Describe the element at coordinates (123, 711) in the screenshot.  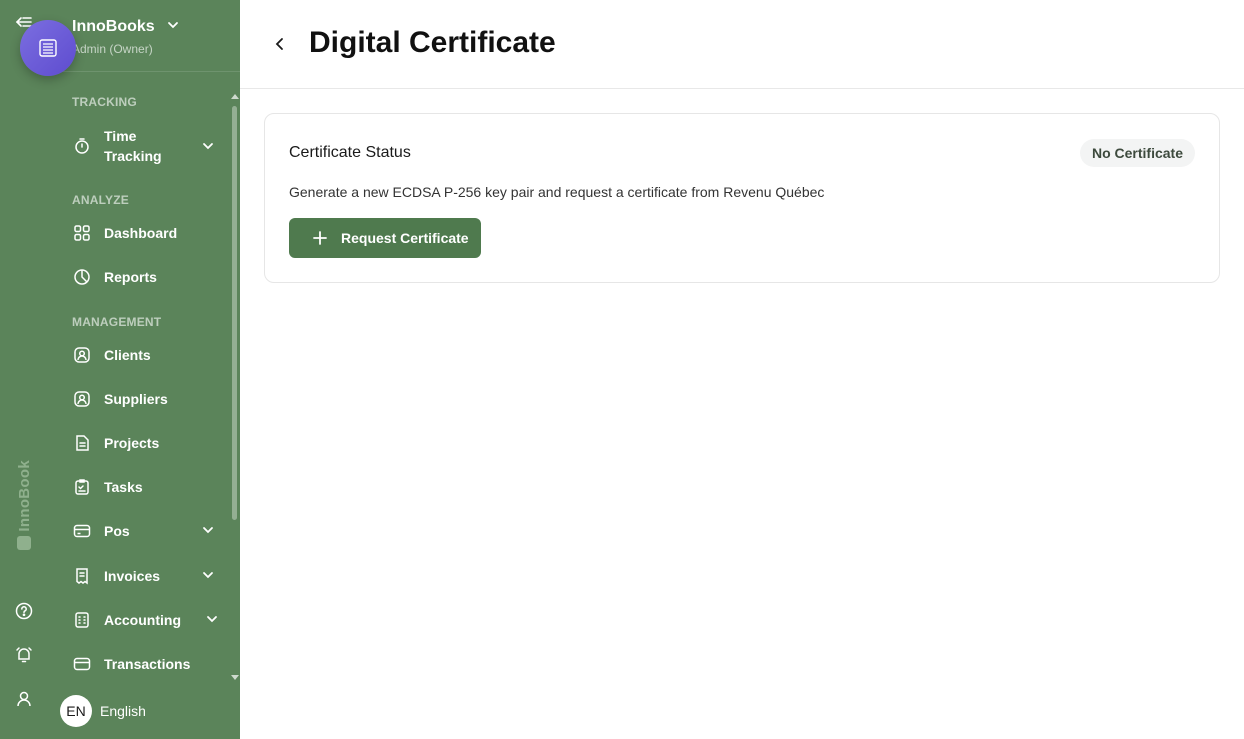
I see `language-name: English` at that location.